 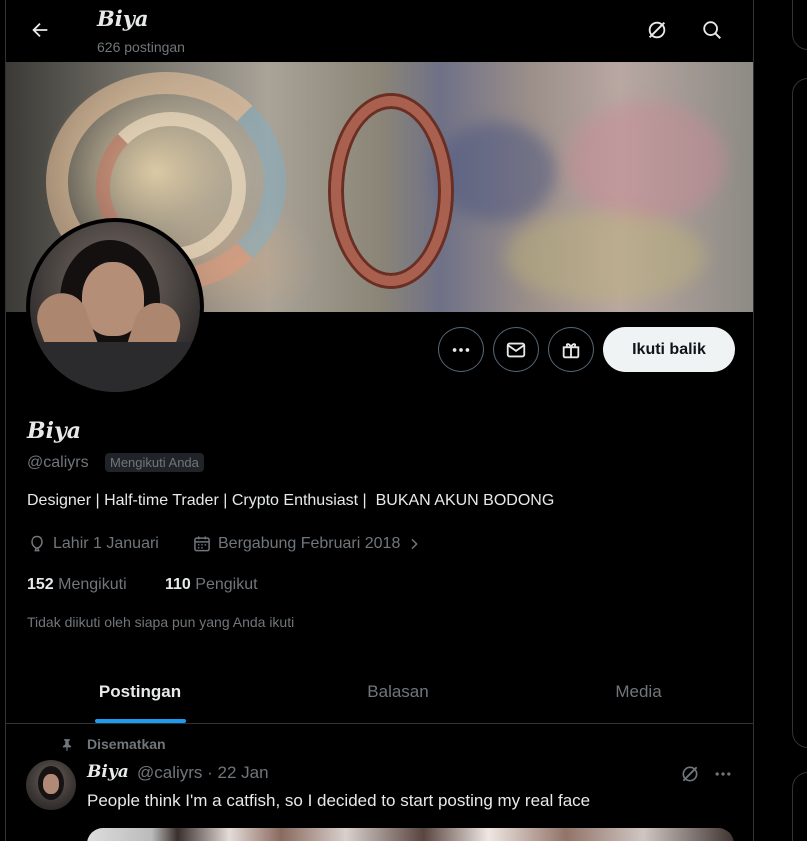 I want to click on post-more-button, so click(x=723, y=774).